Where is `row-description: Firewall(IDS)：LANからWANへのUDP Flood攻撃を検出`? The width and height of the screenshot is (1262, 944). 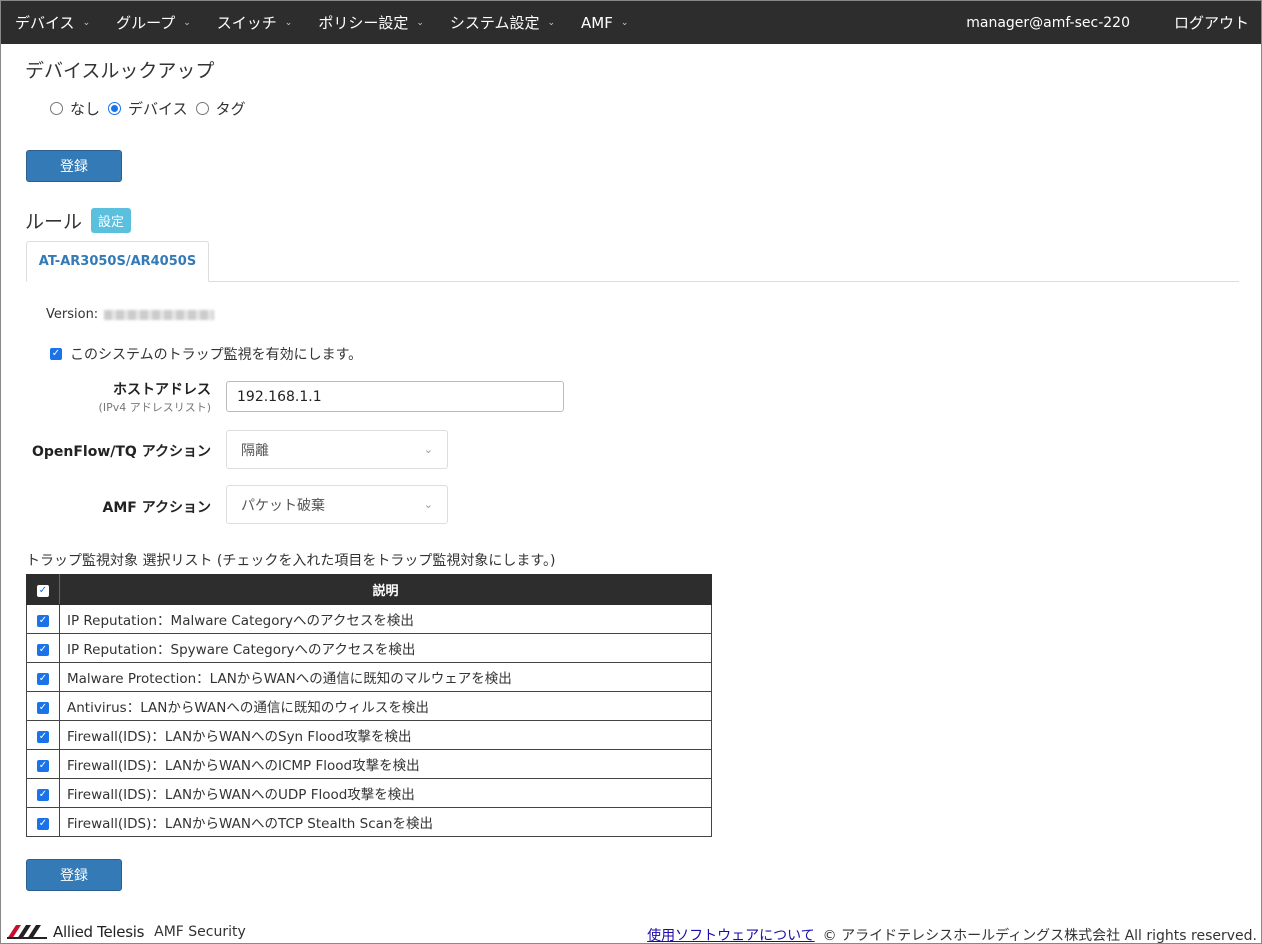 row-description: Firewall(IDS)：LANからWANへのUDP Flood攻撃を検出 is located at coordinates (385, 793).